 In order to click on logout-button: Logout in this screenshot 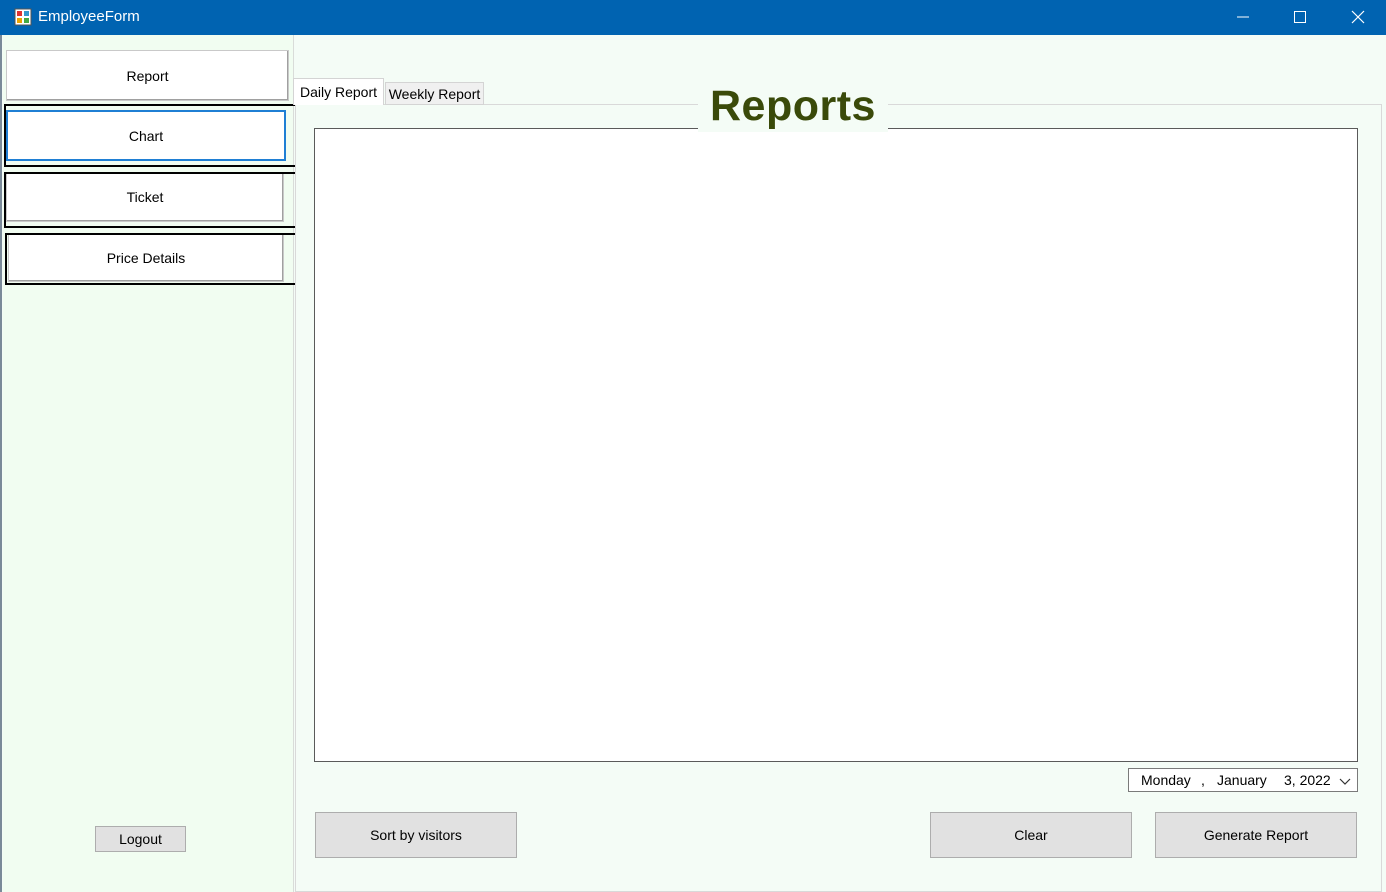, I will do `click(140, 839)`.